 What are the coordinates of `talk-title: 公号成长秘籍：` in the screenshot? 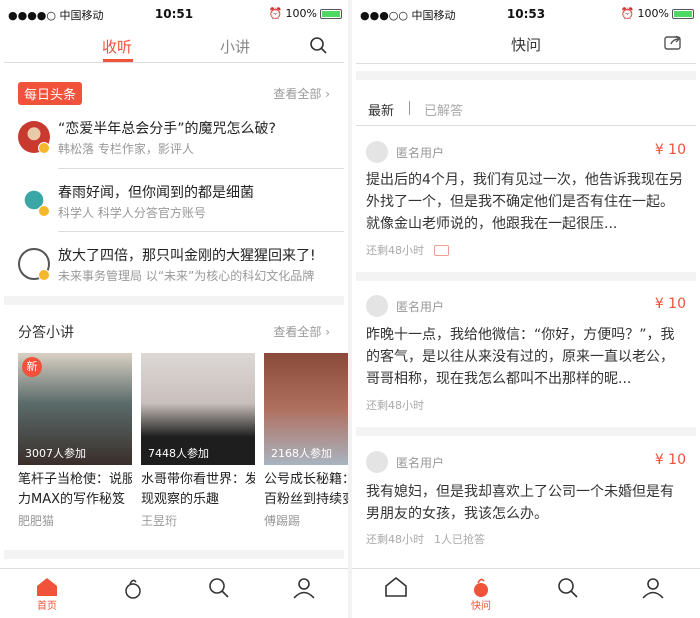 It's located at (306, 479).